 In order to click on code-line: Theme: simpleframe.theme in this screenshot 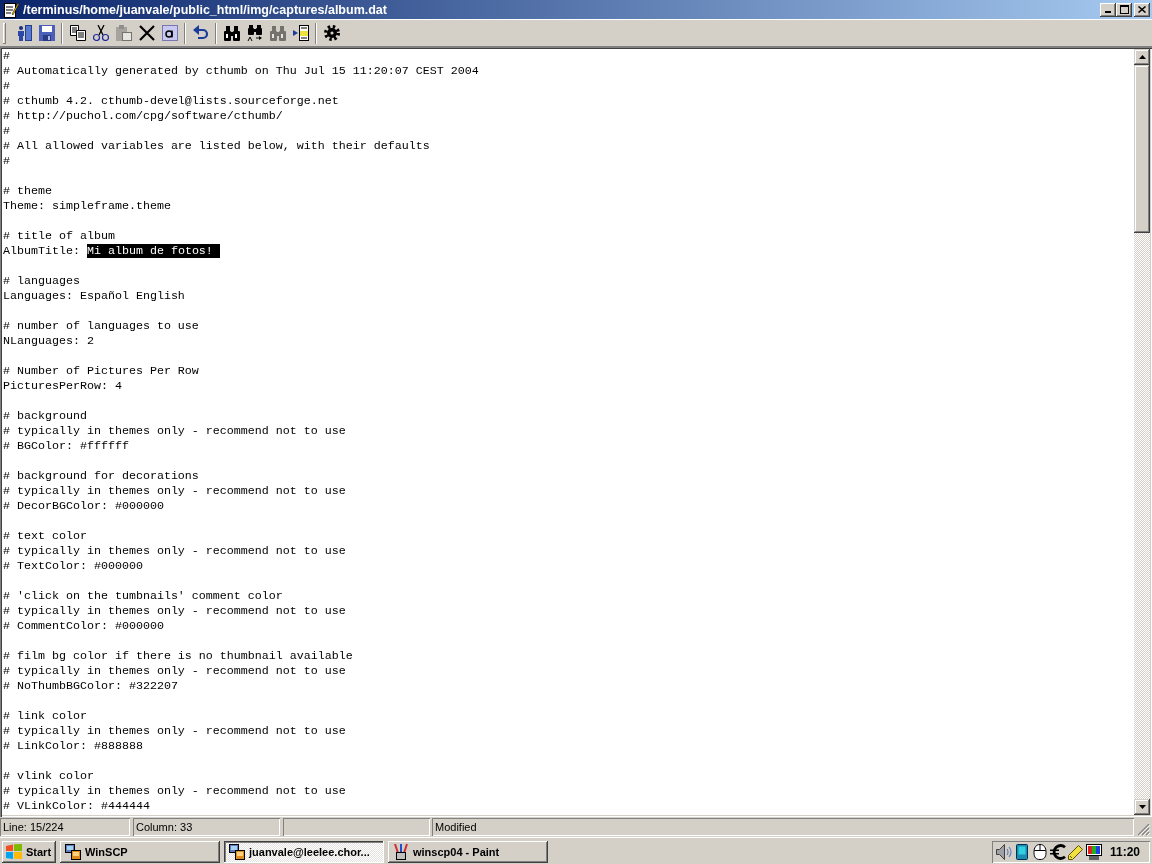, I will do `click(86, 206)`.